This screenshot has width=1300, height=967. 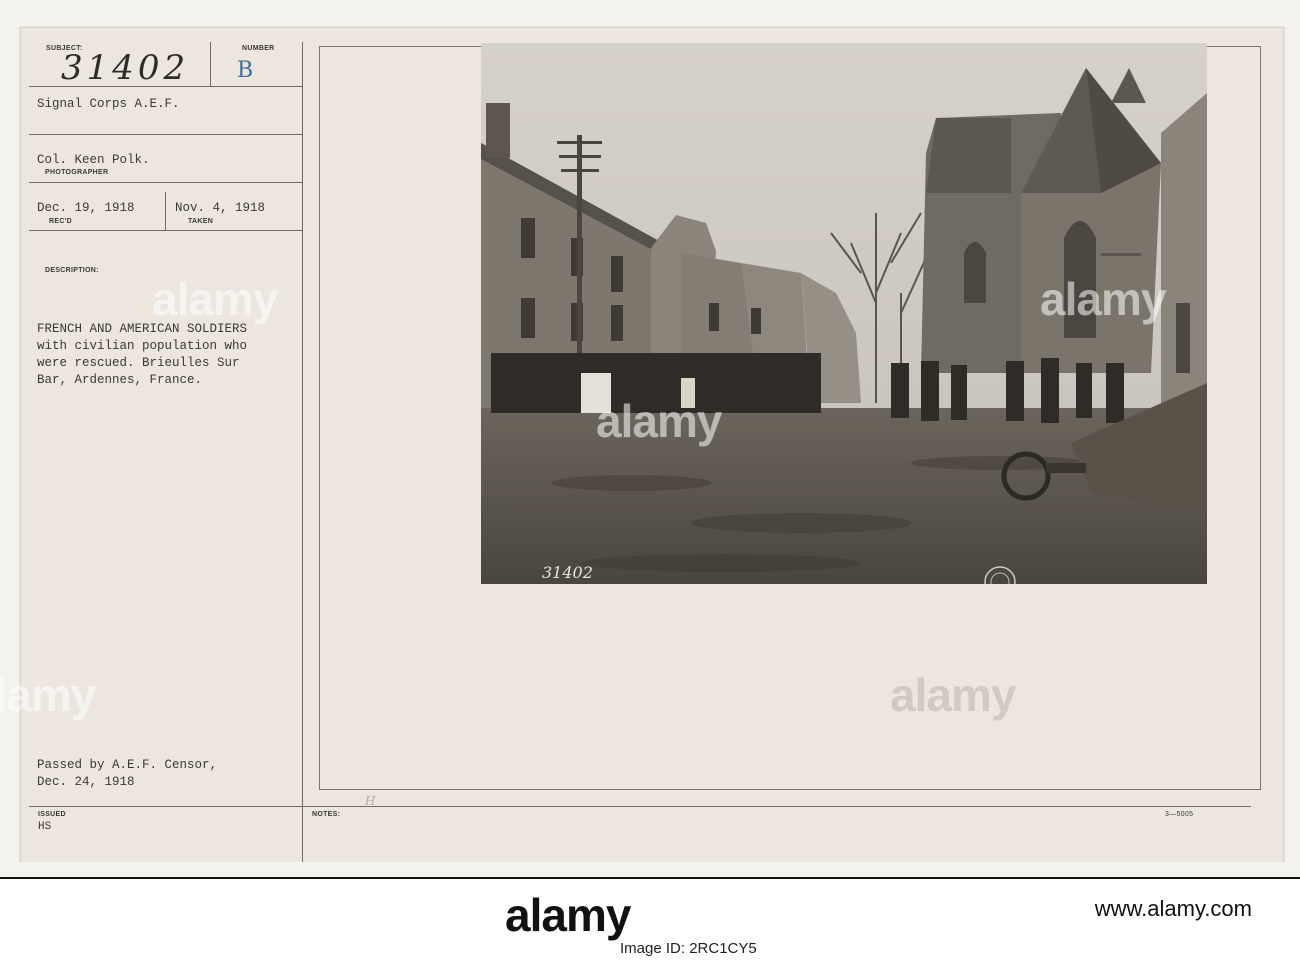 I want to click on number-mark: B, so click(x=245, y=70).